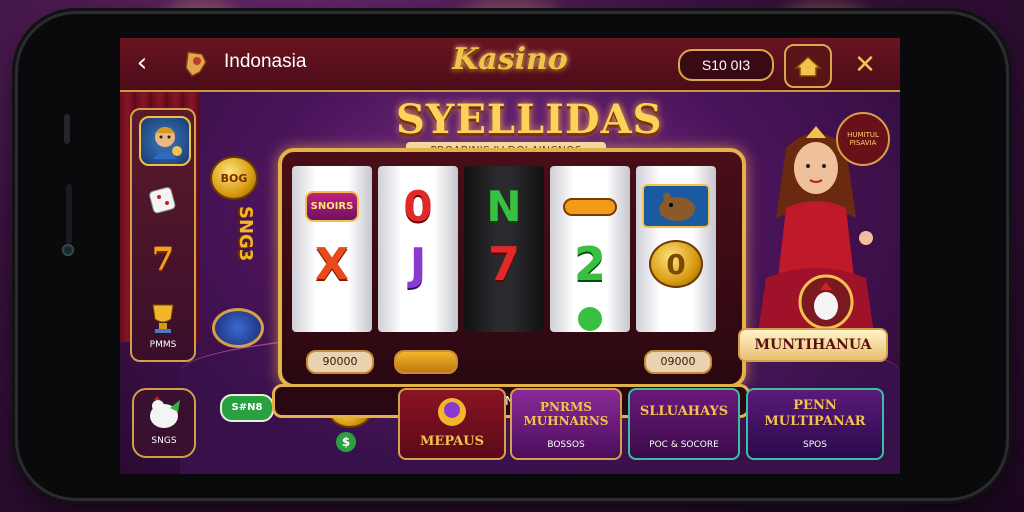  I want to click on reel-1: SNOIRS X, so click(332, 249).